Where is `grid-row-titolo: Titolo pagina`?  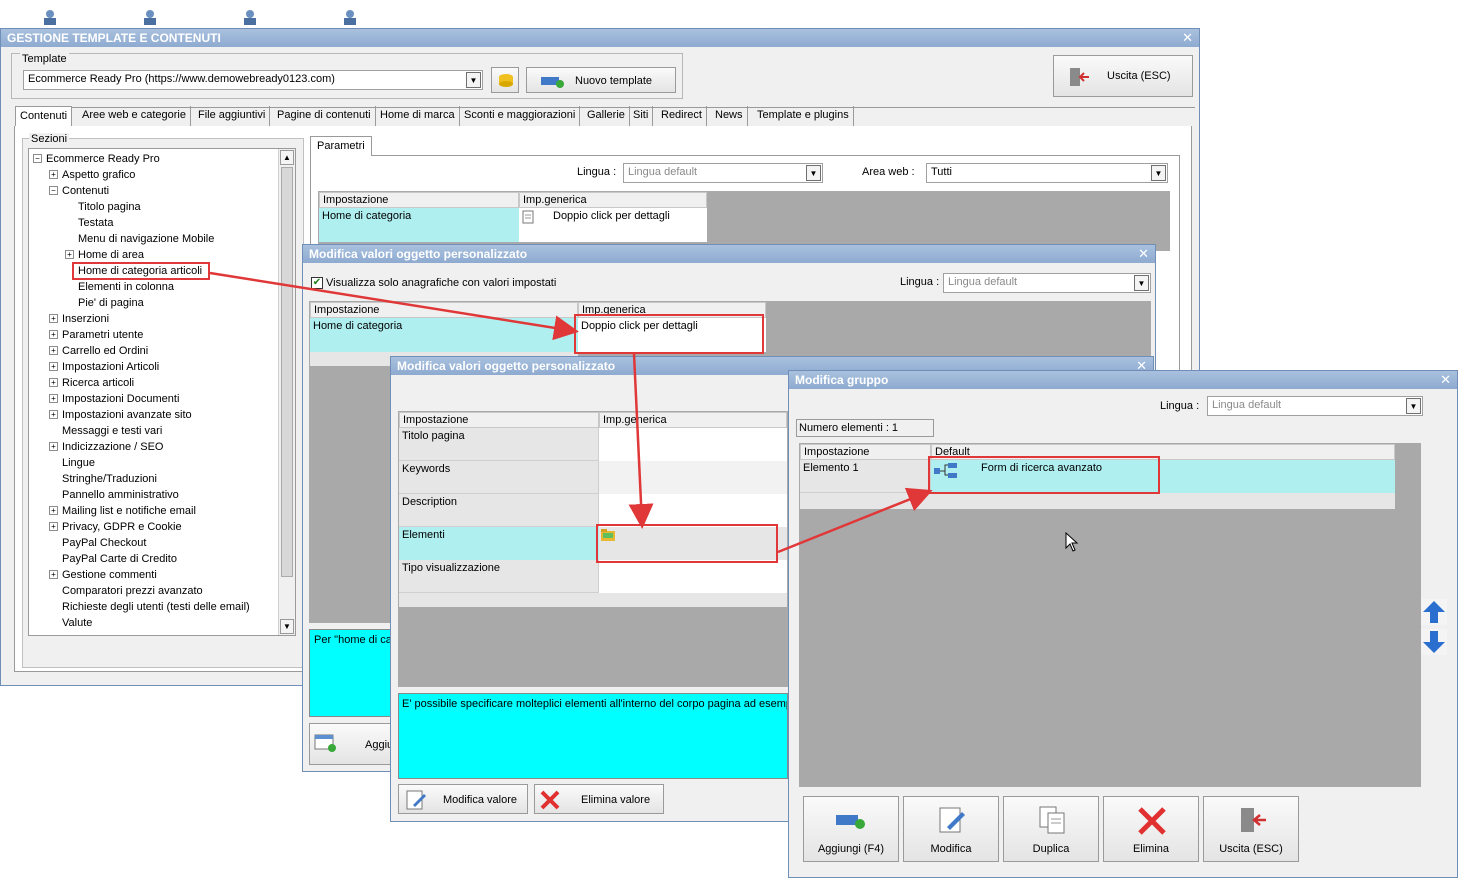 grid-row-titolo: Titolo pagina is located at coordinates (499, 444).